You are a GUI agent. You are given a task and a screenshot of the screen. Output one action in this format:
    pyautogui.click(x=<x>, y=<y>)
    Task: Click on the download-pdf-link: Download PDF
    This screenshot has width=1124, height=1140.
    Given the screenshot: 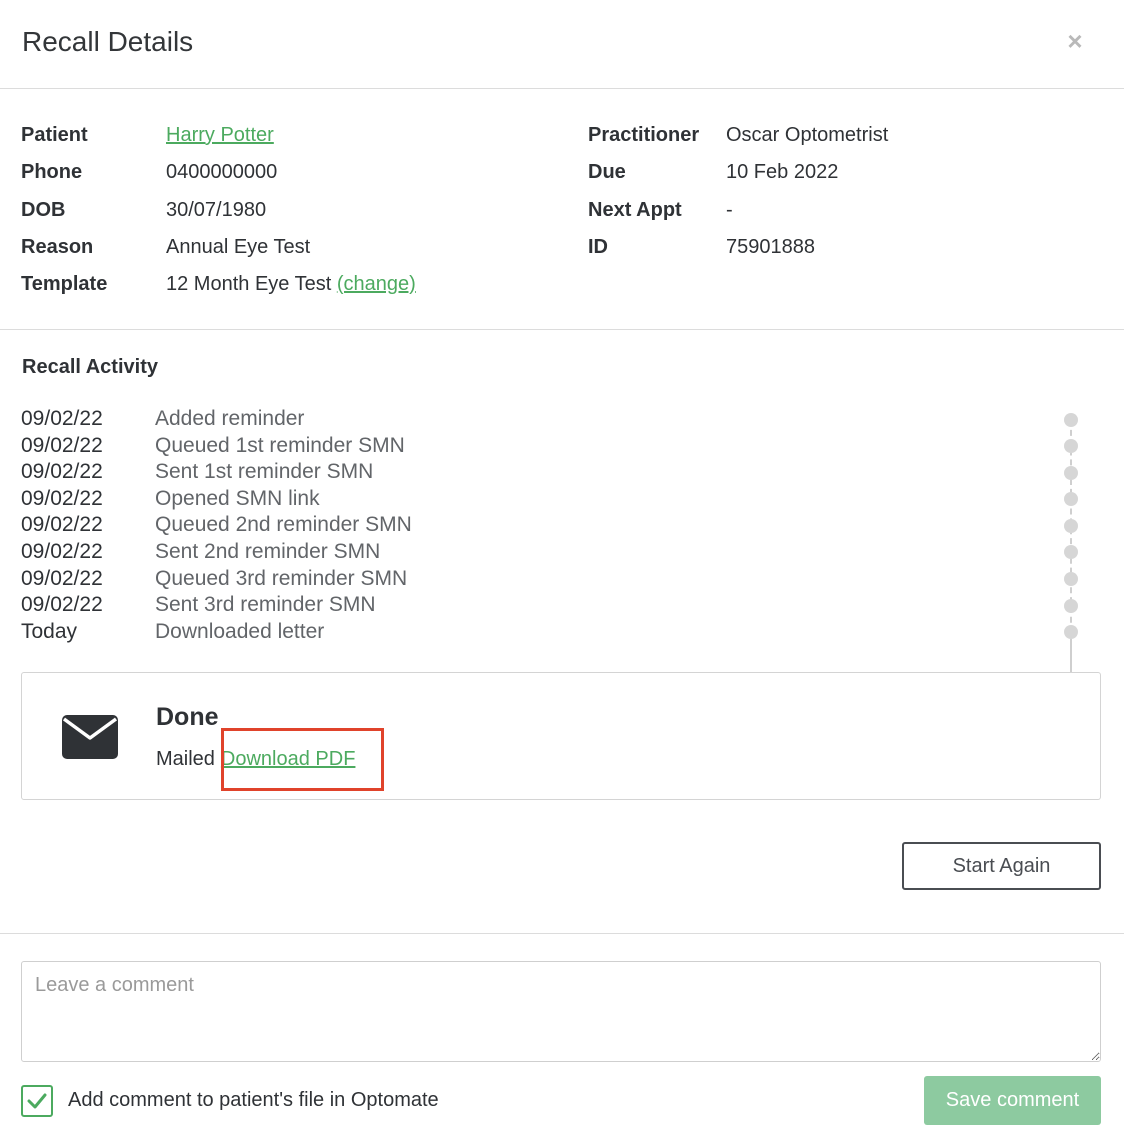 What is the action you would take?
    pyautogui.click(x=288, y=759)
    